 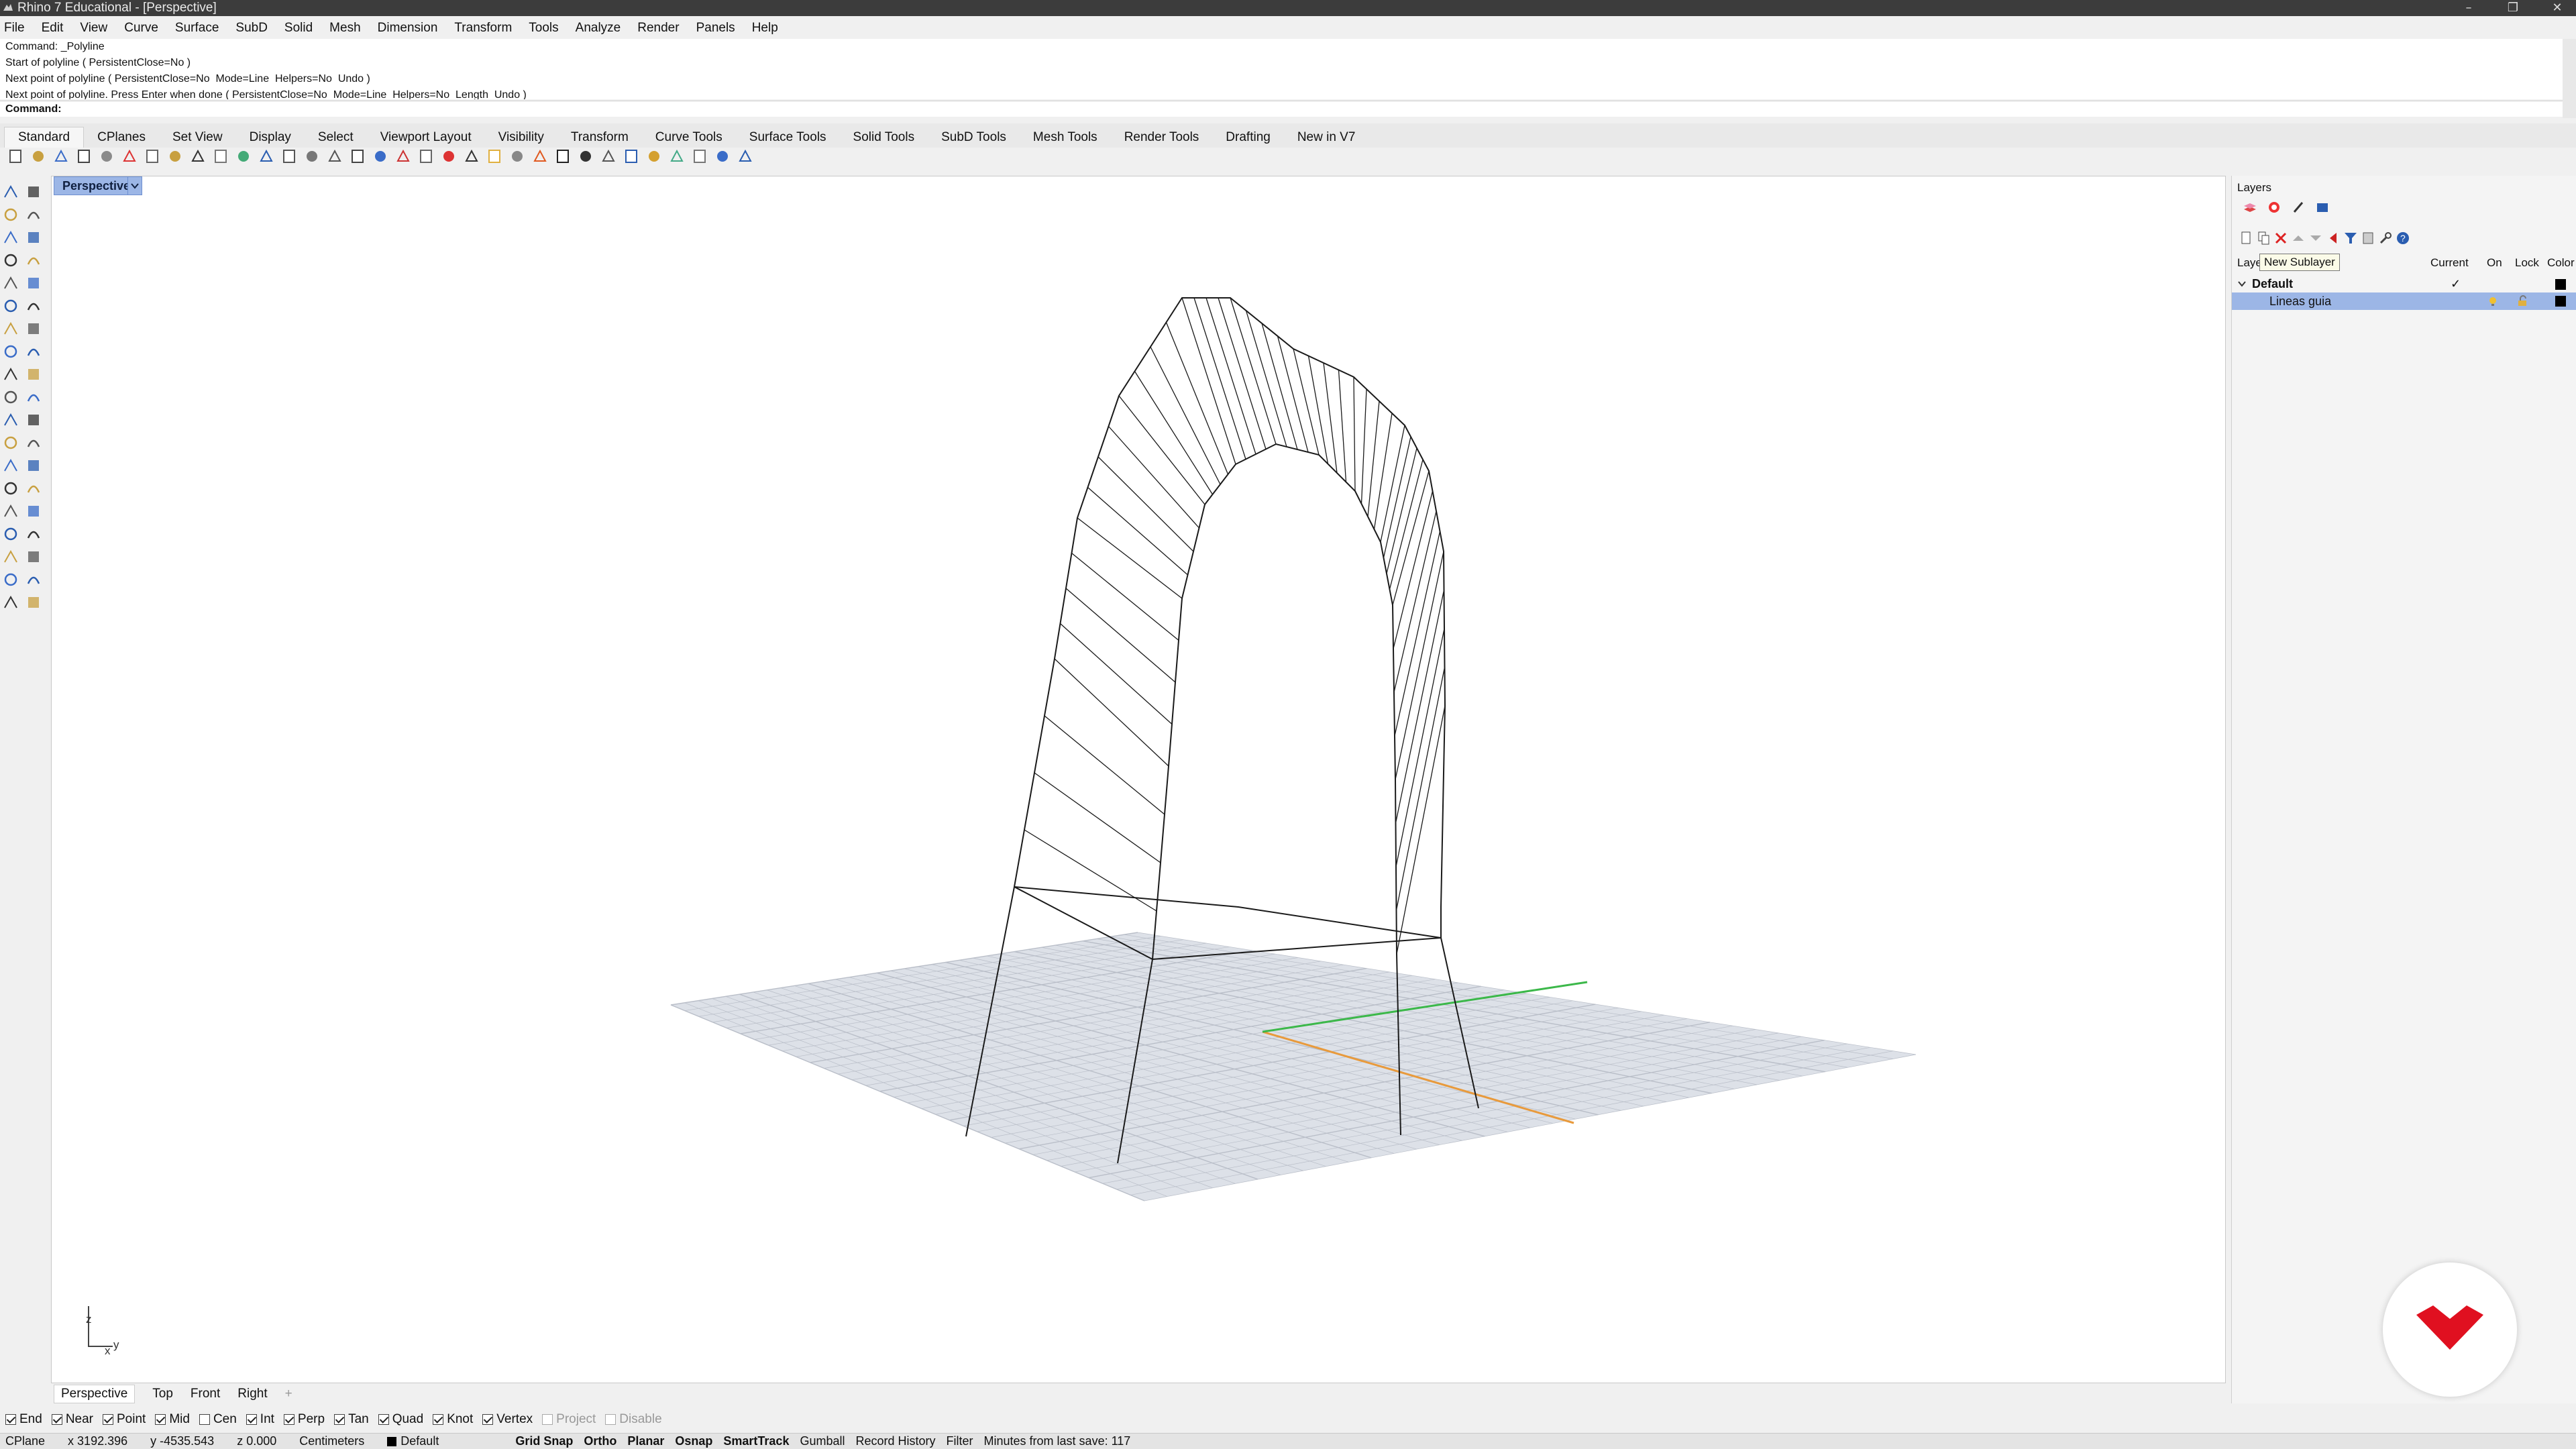 I want to click on menu-transform: Transform, so click(x=483, y=28).